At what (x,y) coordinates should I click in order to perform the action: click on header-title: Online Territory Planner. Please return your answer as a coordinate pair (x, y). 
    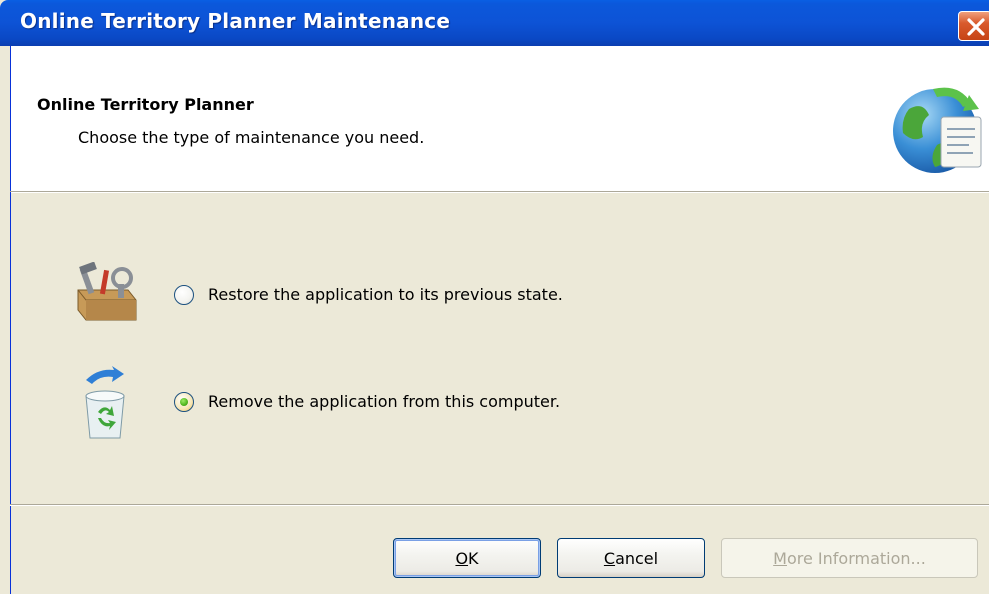
    Looking at the image, I should click on (145, 104).